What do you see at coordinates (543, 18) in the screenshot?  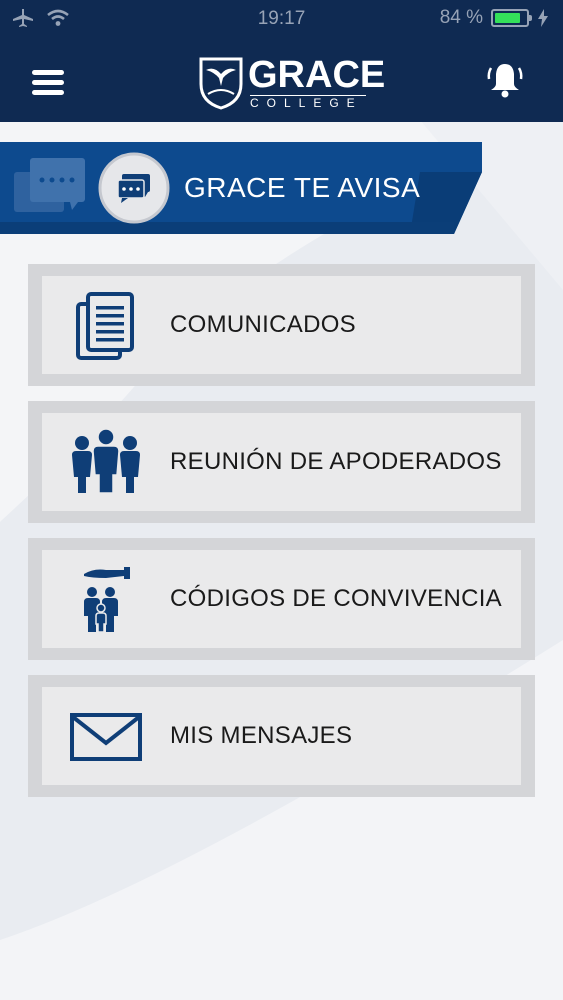 I see `charging-icon` at bounding box center [543, 18].